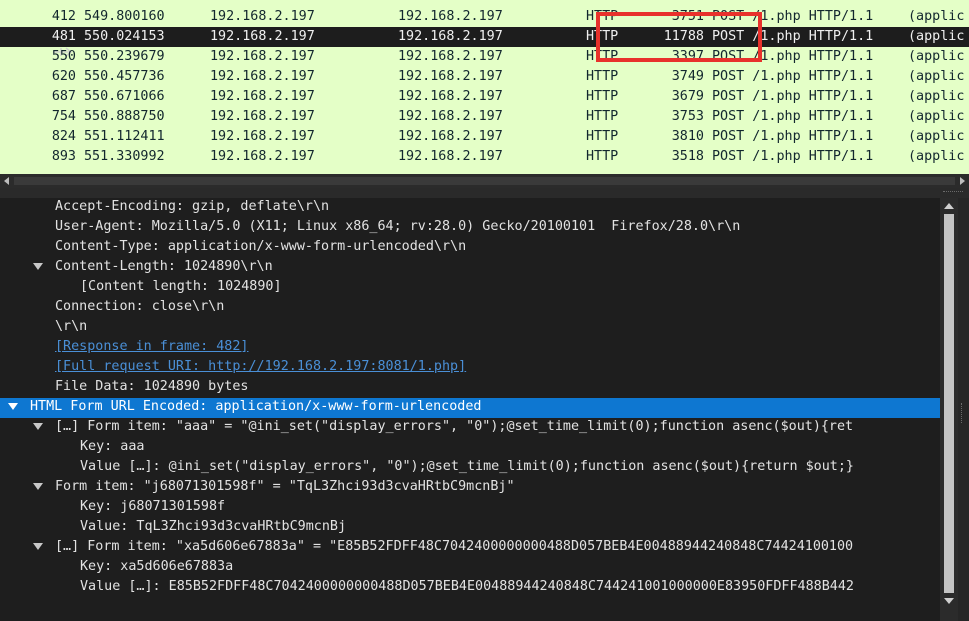 The width and height of the screenshot is (969, 621). Describe the element at coordinates (962, 181) in the screenshot. I see `scroll-right-icon` at that location.